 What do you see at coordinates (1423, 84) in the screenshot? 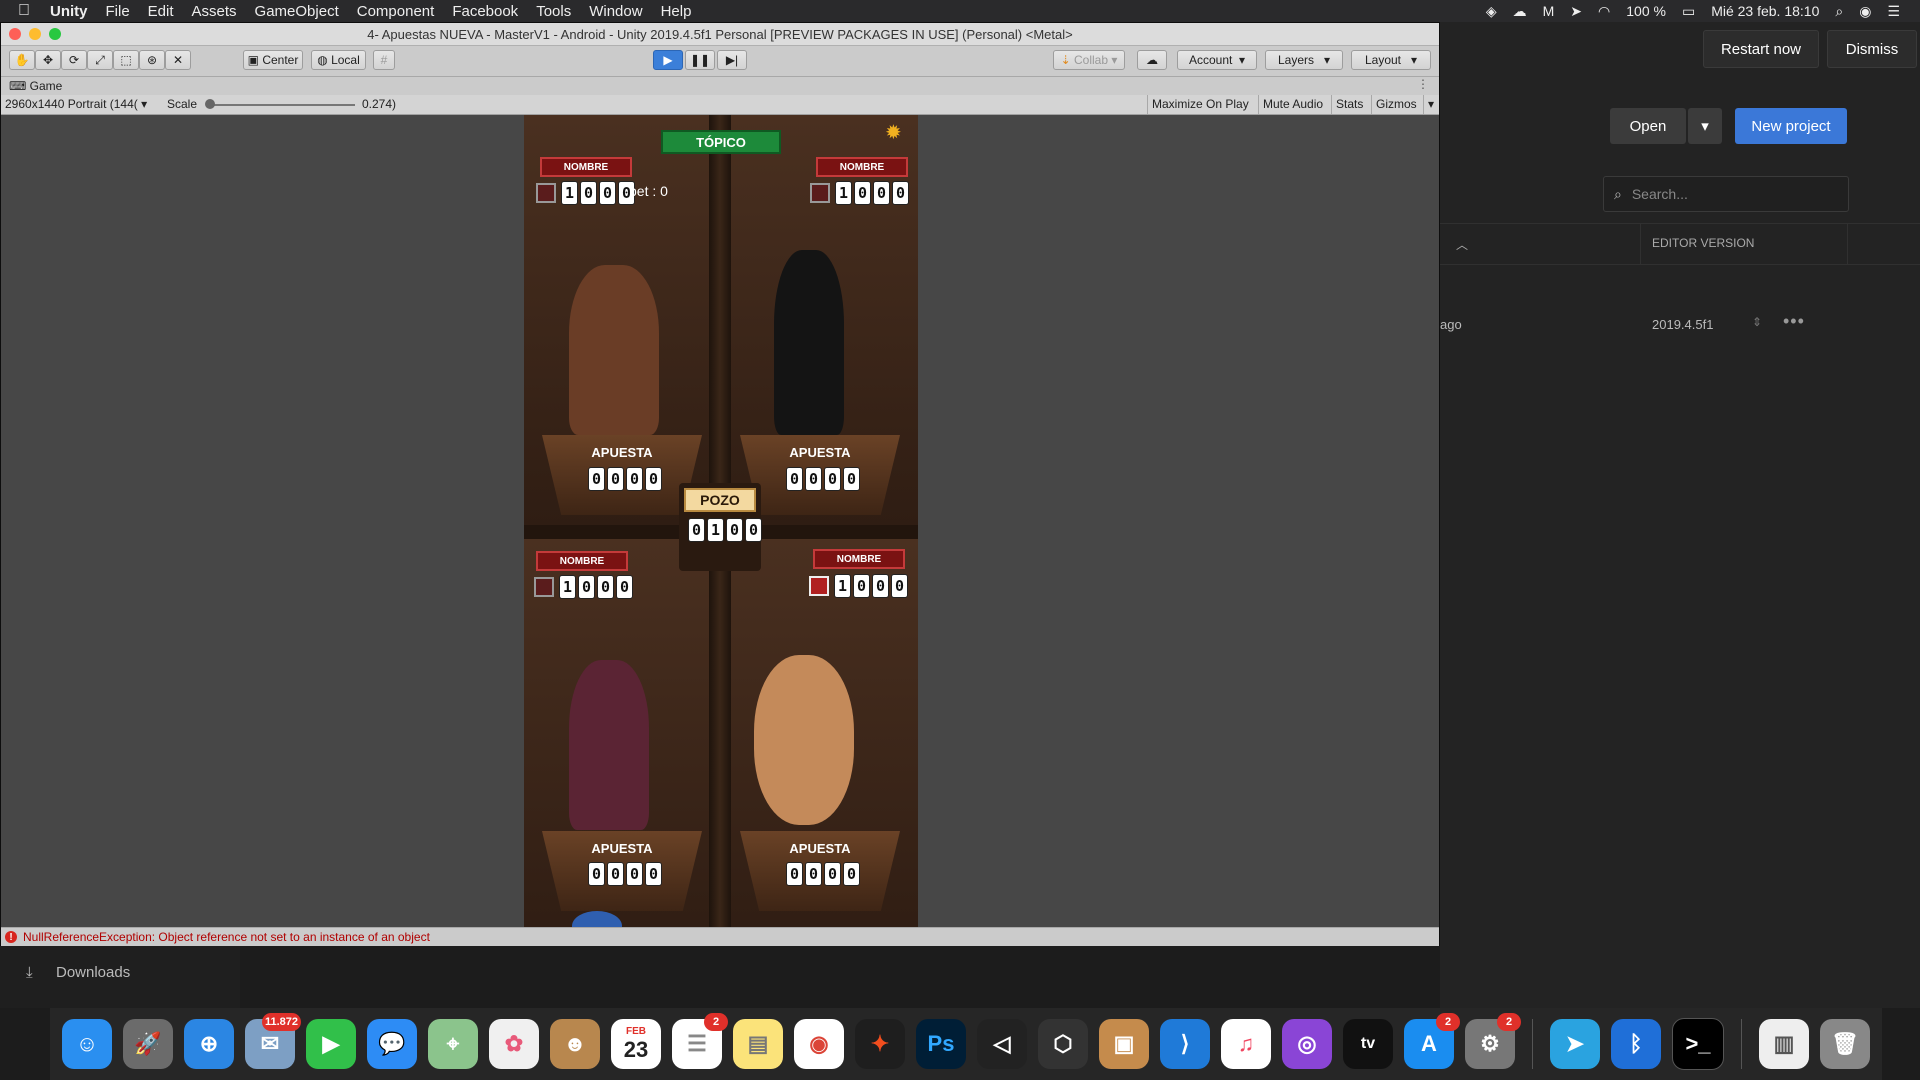
I see `tab-menu-icon: ⋮` at bounding box center [1423, 84].